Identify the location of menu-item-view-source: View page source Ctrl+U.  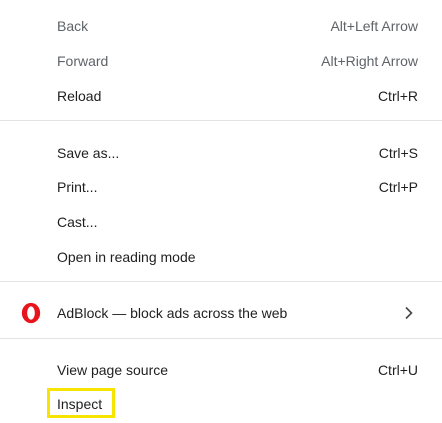
(221, 369).